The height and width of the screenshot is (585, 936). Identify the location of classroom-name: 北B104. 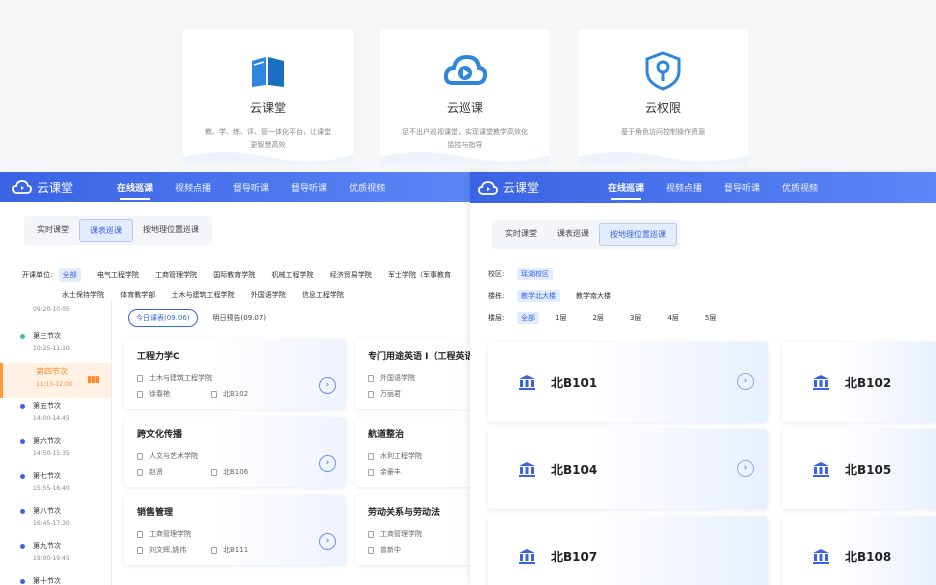
(574, 469).